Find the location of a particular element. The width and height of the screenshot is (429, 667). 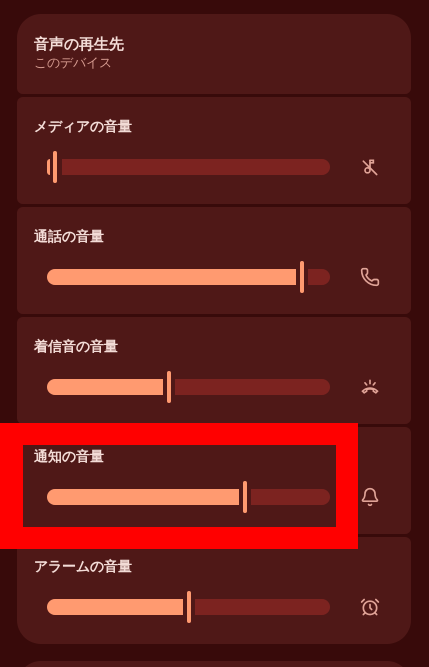

volume-label: アラームの音量 is located at coordinates (83, 567).